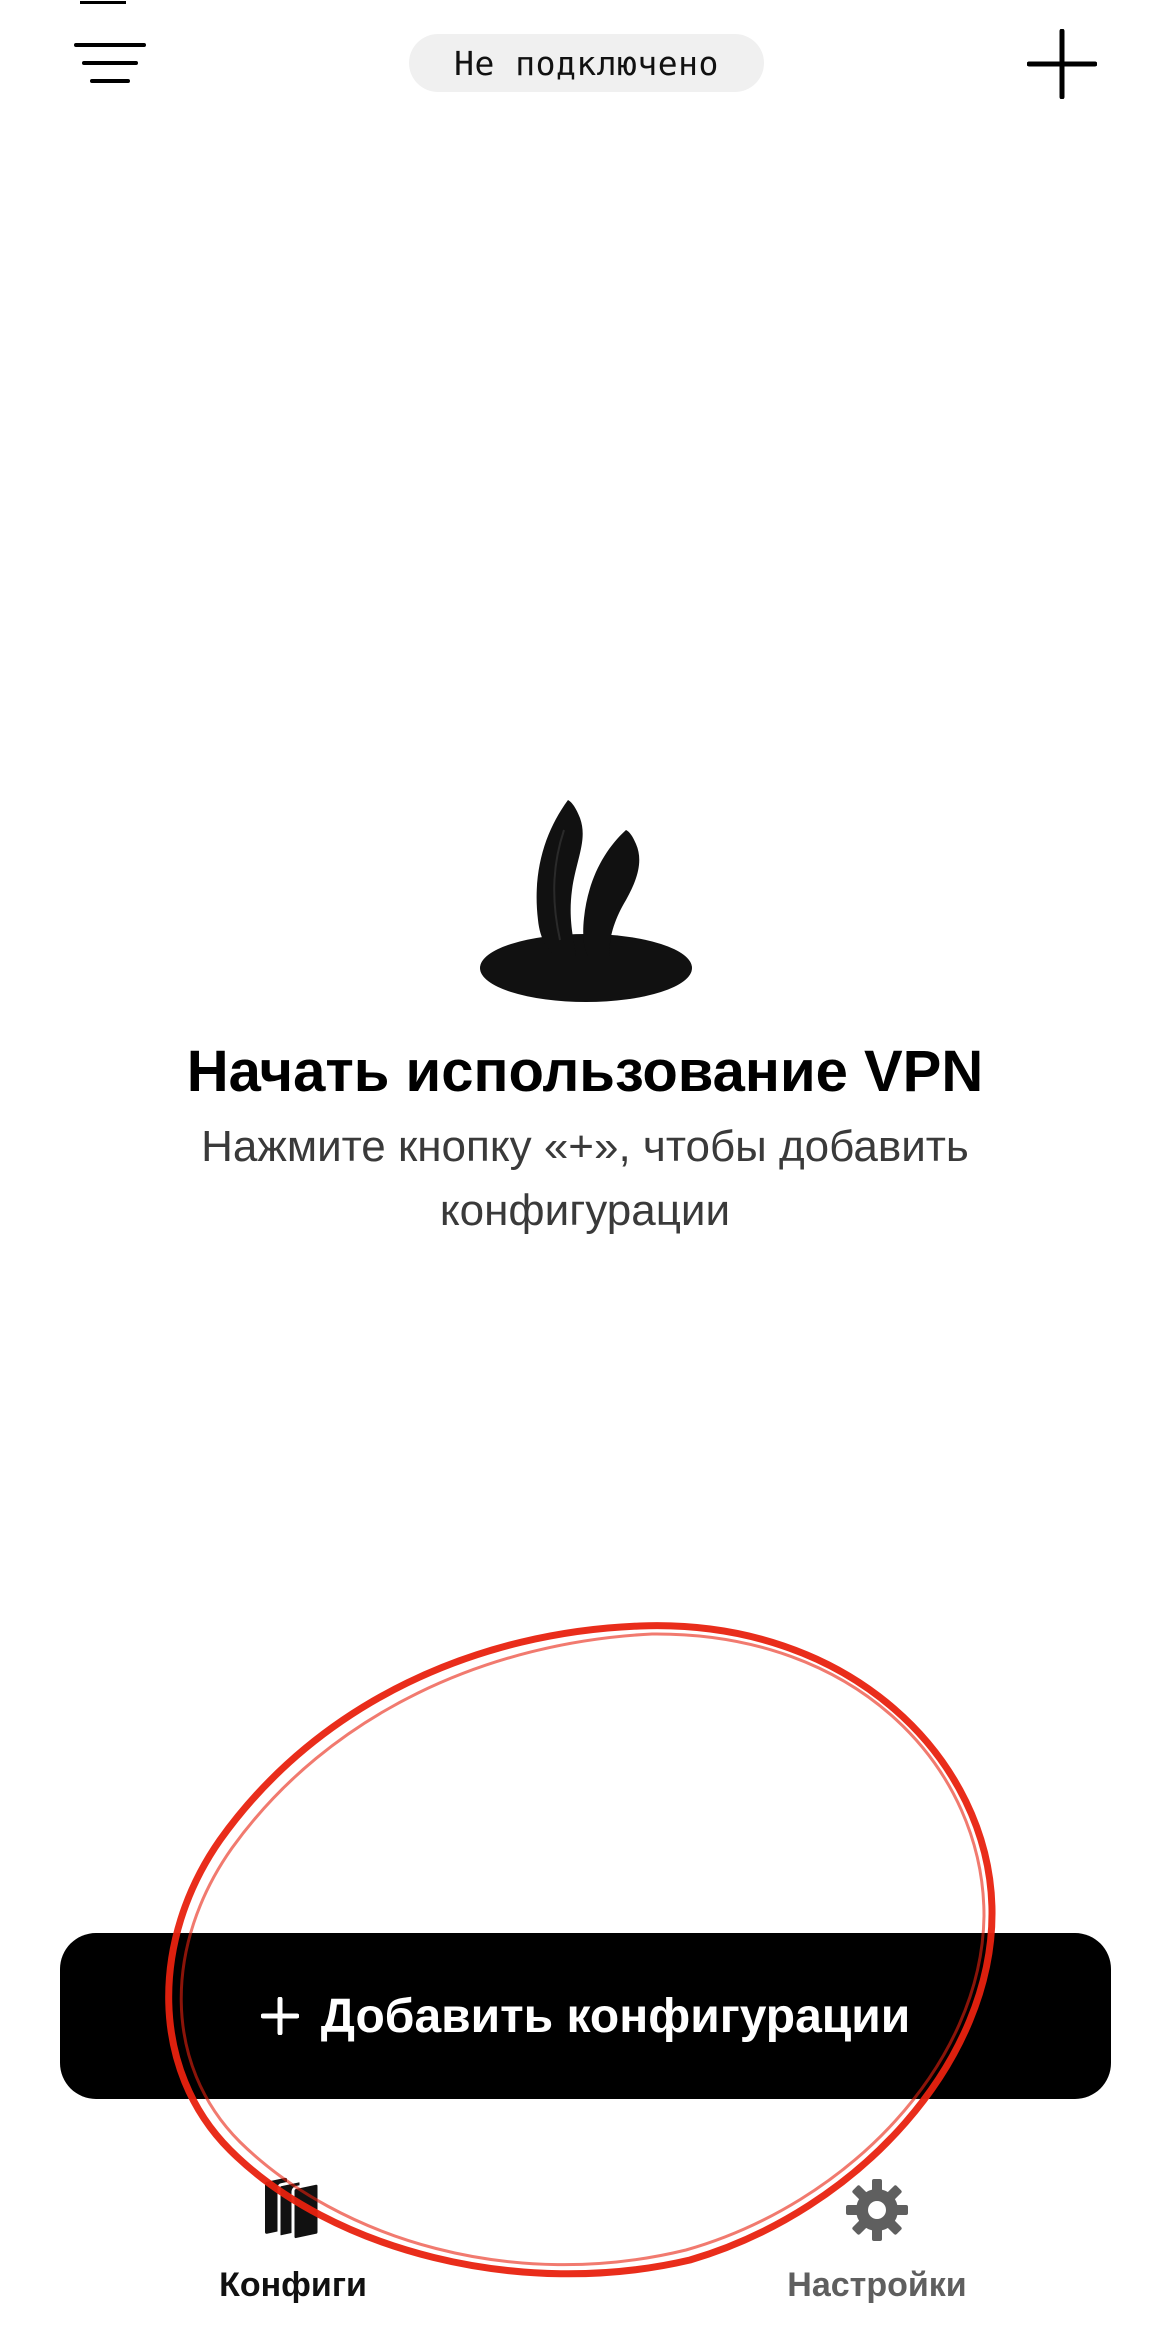 This screenshot has height=2347, width=1170. I want to click on add-configuration-label: Добавить конфигурации, so click(615, 2016).